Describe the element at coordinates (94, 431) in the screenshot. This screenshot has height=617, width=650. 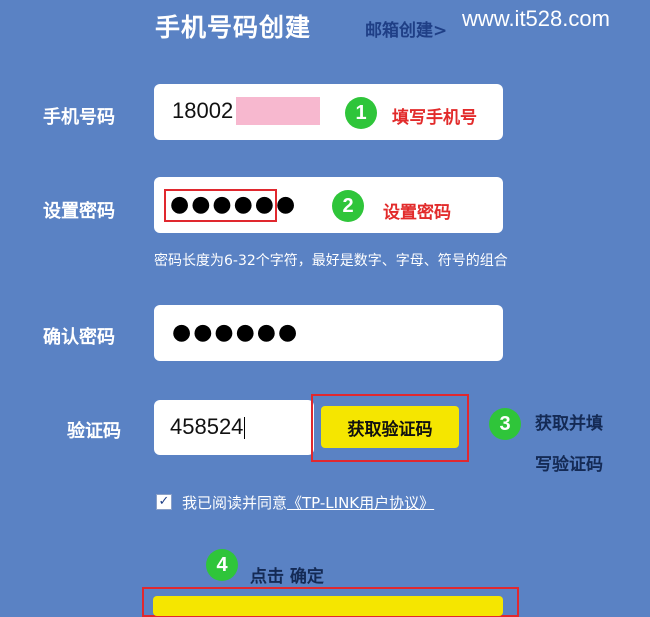
I see `captcha-label: 验证码` at that location.